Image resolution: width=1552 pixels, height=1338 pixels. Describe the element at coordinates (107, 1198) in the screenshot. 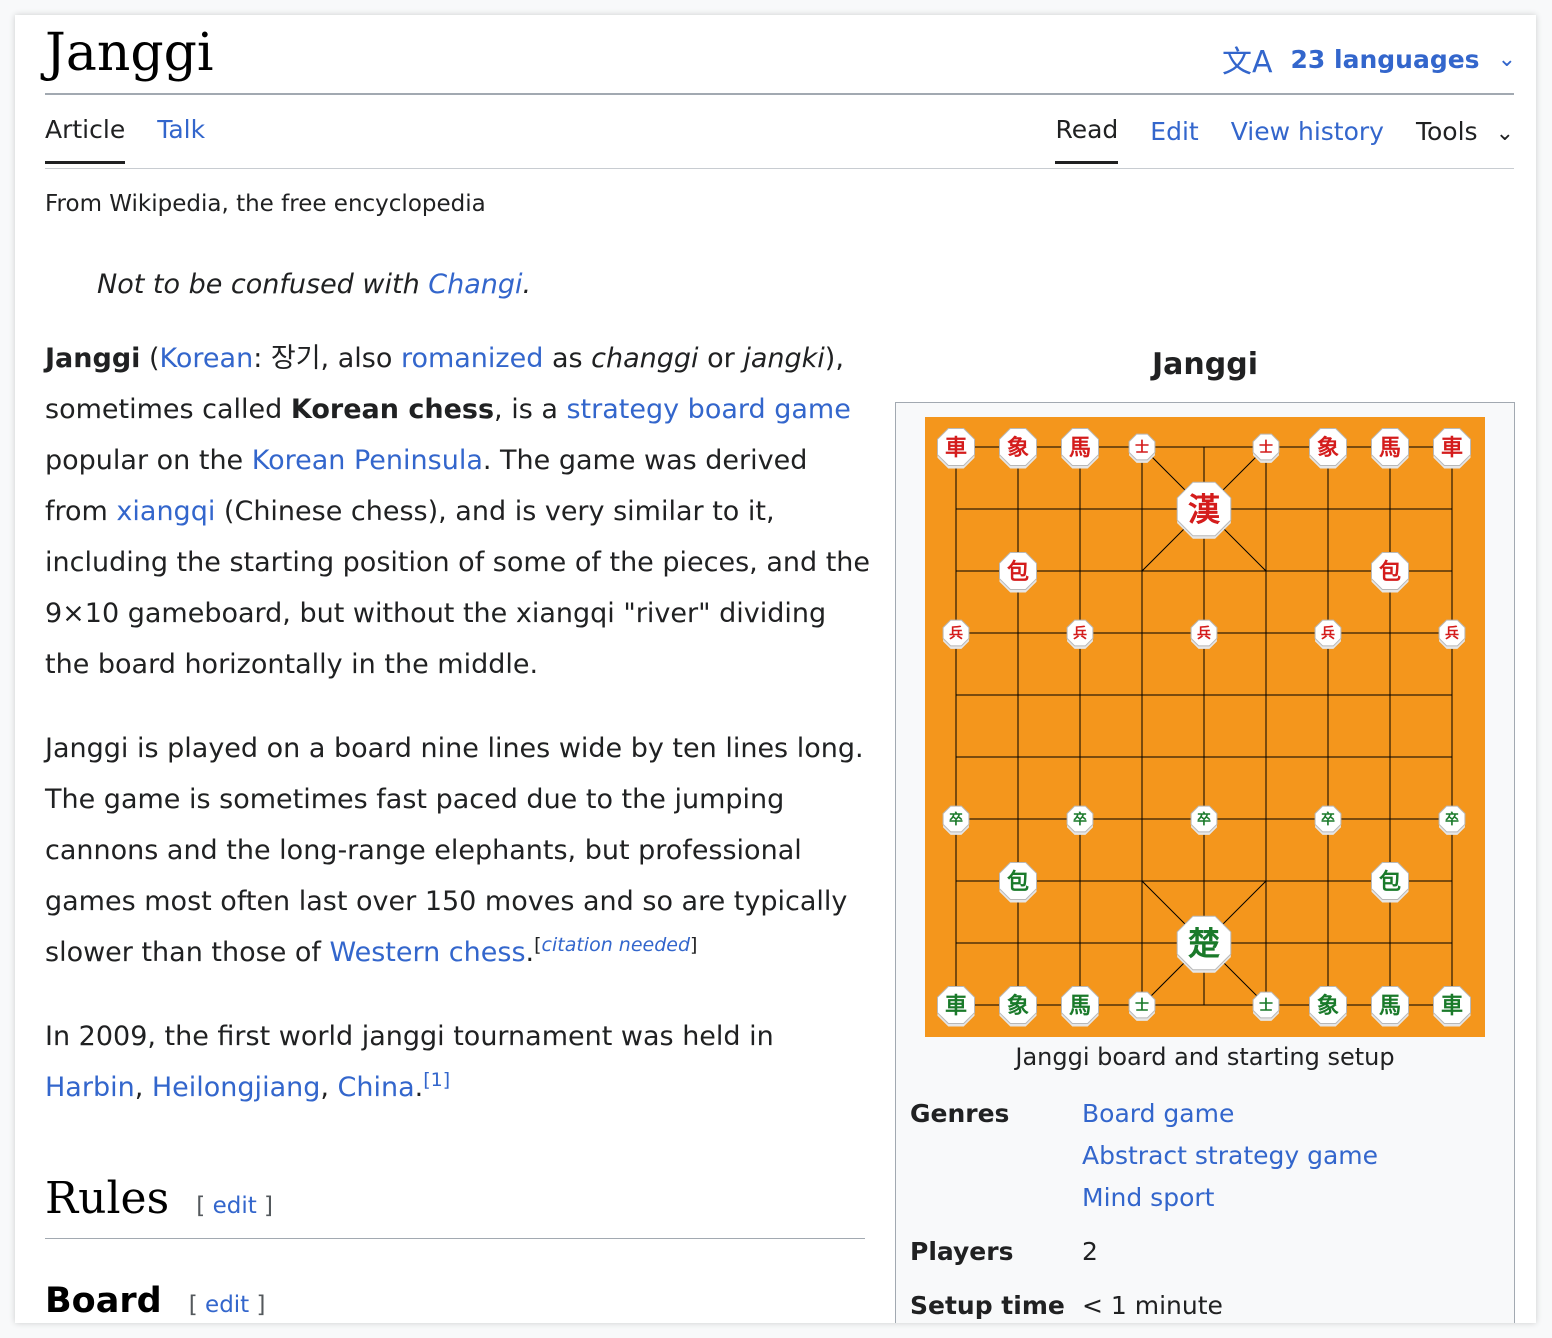

I see `heading-rules: Rules` at that location.